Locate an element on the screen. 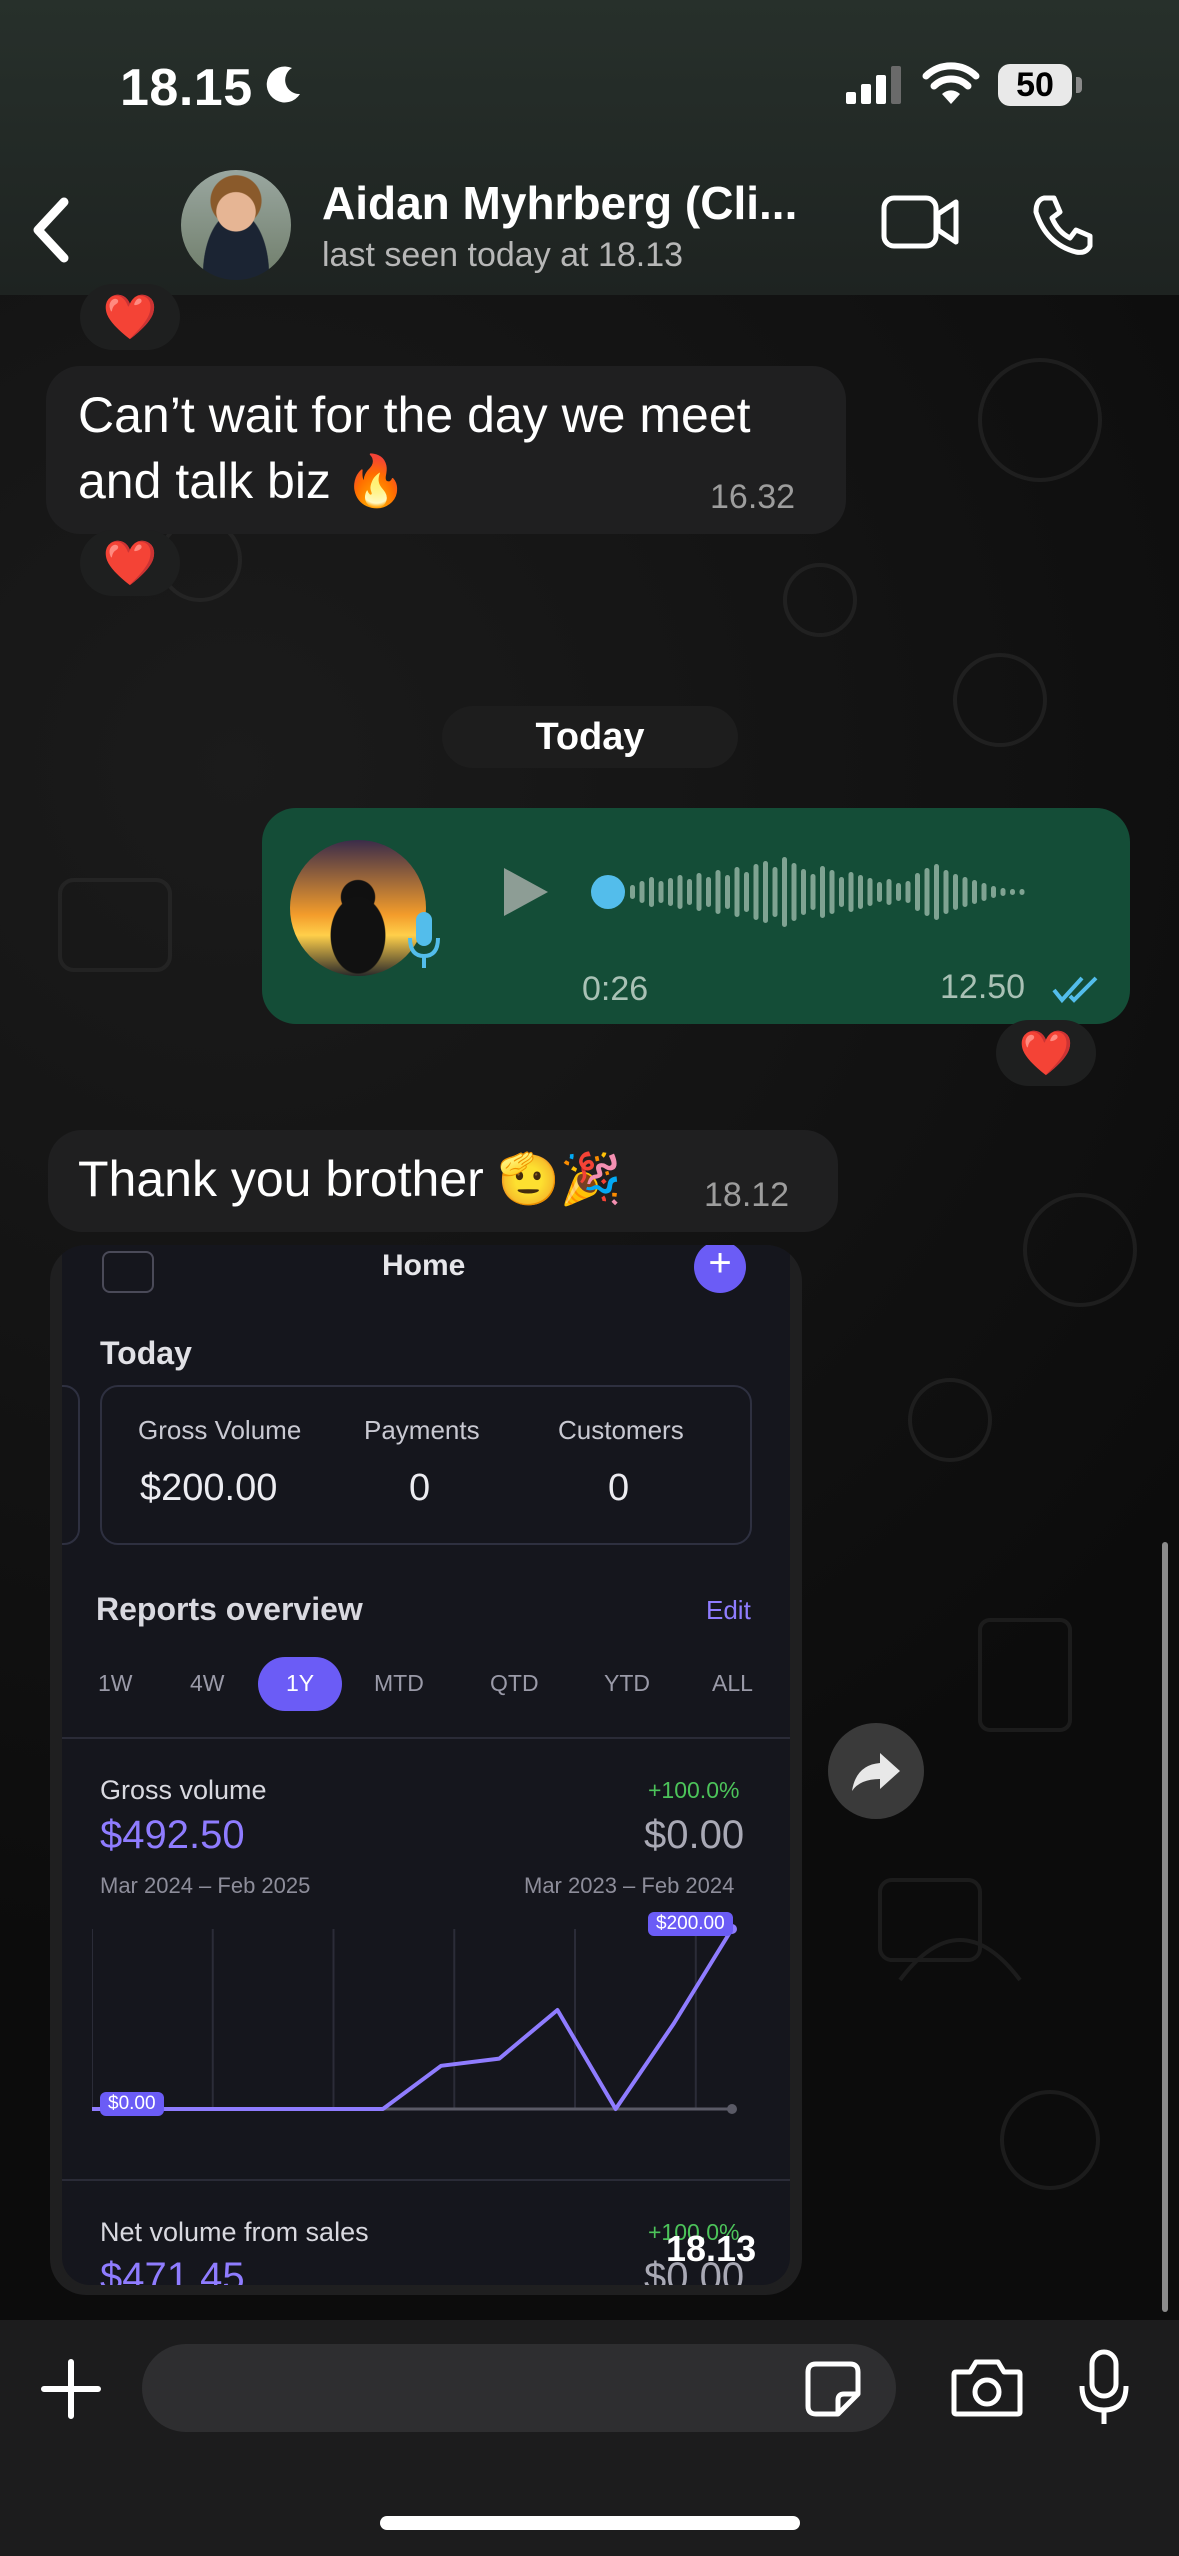 The height and width of the screenshot is (2556, 1179). gross-volume-previous: $0.00 is located at coordinates (694, 1835).